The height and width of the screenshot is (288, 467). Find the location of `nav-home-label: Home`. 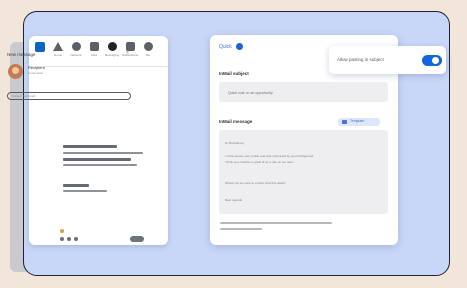

nav-home-label: Home is located at coordinates (57, 55).